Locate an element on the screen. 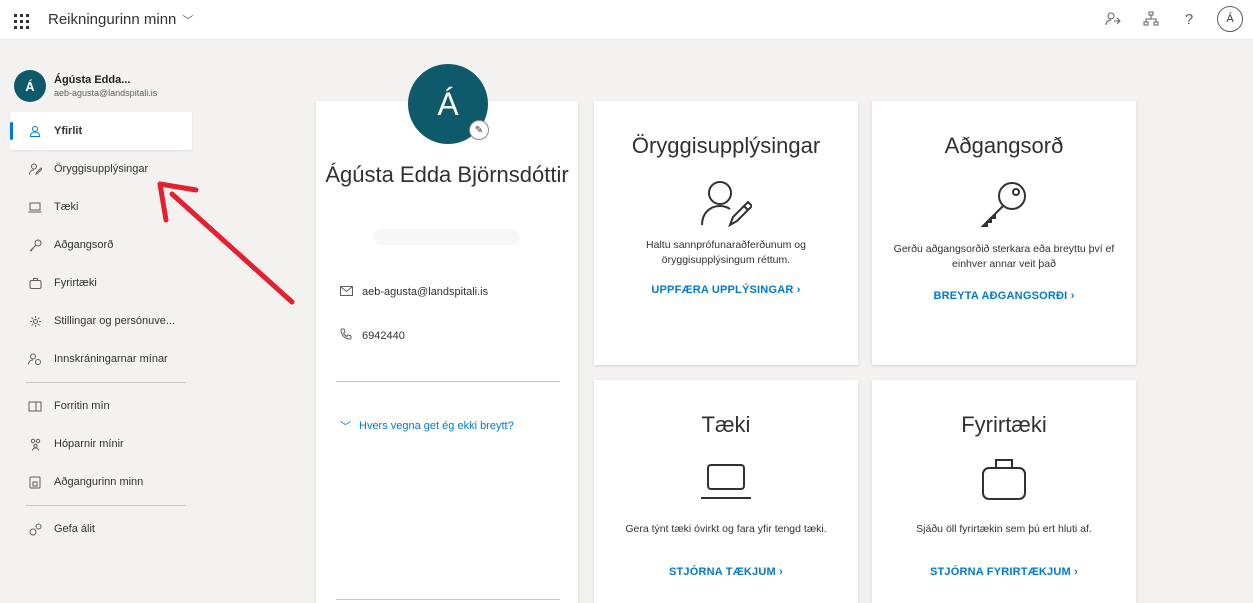 This screenshot has width=1253, height=603. change-password-link: BREYTA AÐGANGSORÐI › is located at coordinates (1004, 296).